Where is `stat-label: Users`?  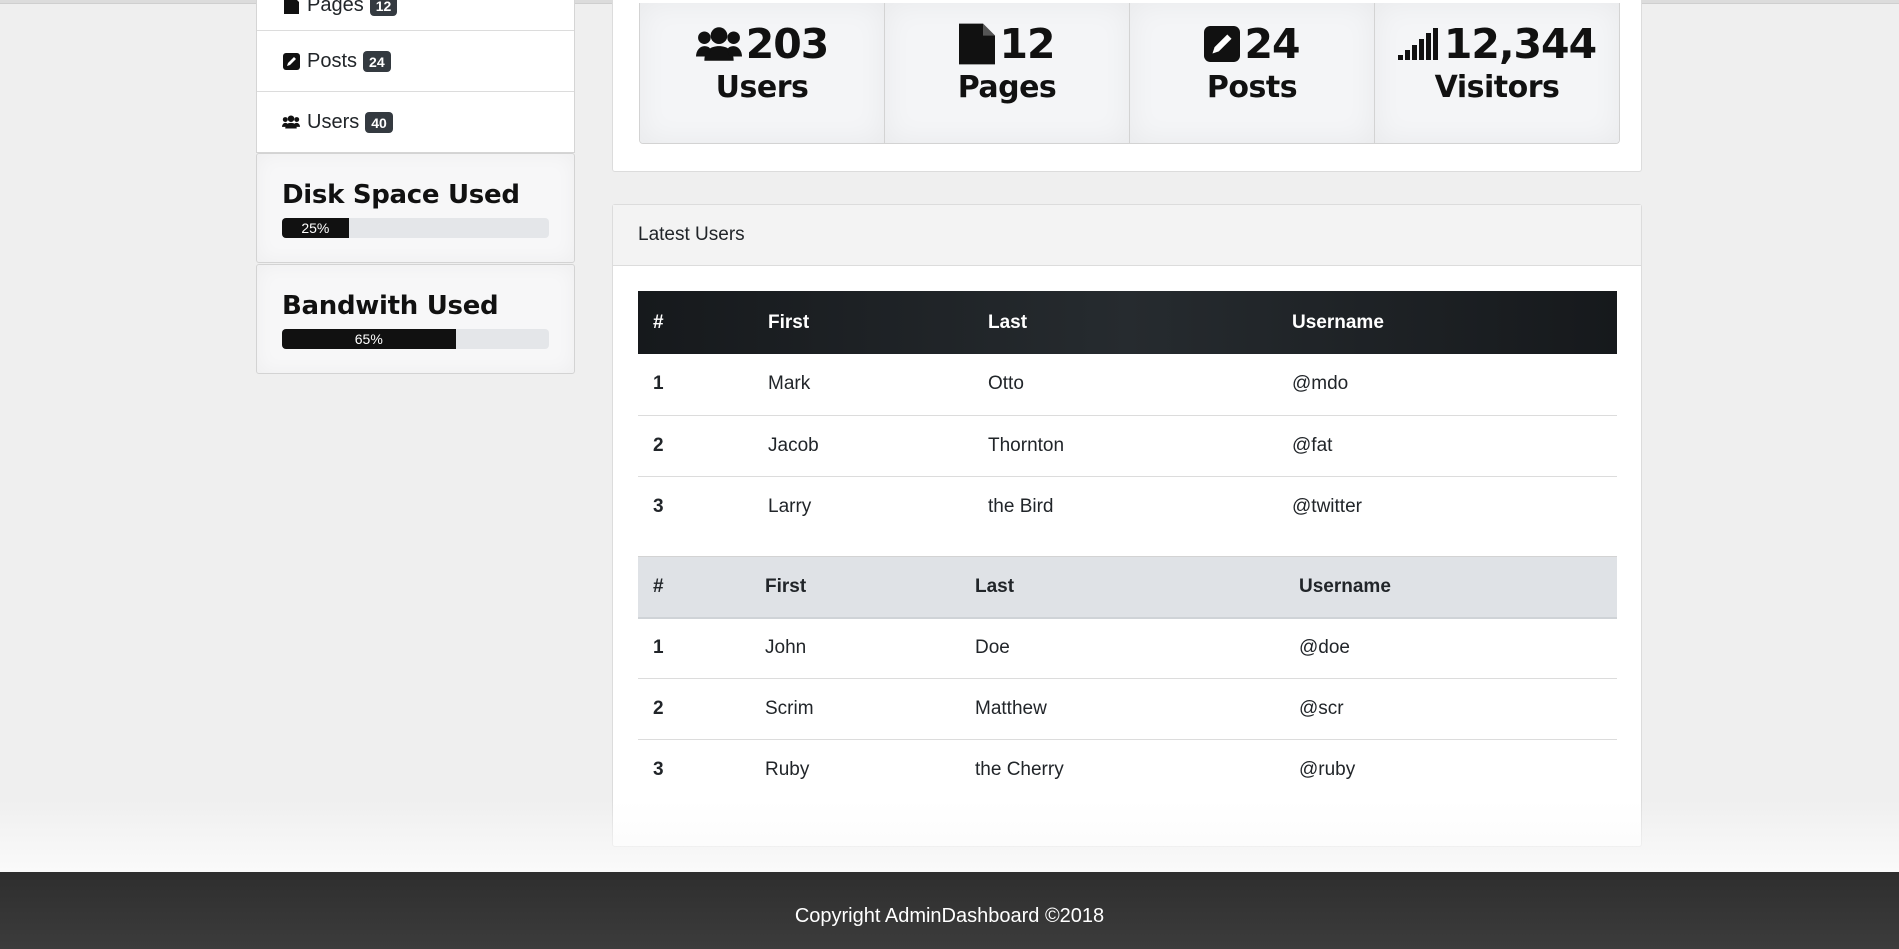
stat-label: Users is located at coordinates (762, 87).